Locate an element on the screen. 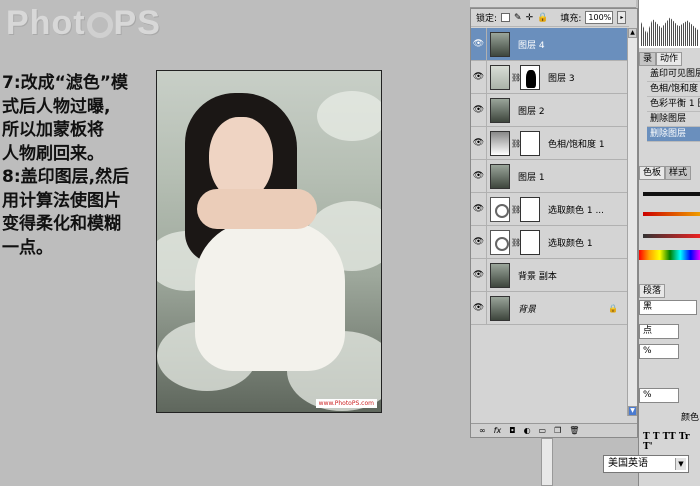 This screenshot has width=700, height=486. layers-bottom-bar: ∞ fx ◘ ◐ ▭ ❐ 🗑 is located at coordinates (554, 430).